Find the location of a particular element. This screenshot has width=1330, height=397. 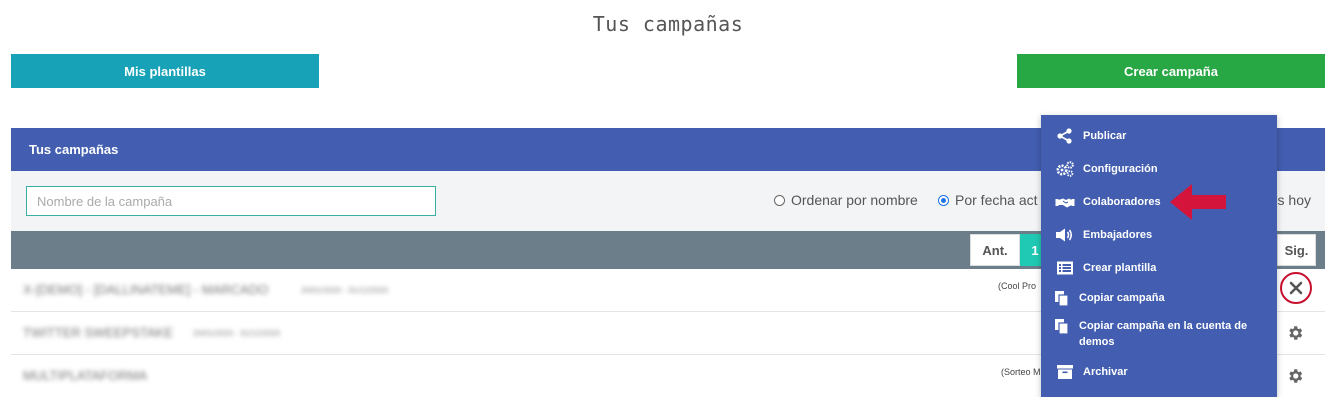

menu-item-label: Publicar is located at coordinates (1105, 136).